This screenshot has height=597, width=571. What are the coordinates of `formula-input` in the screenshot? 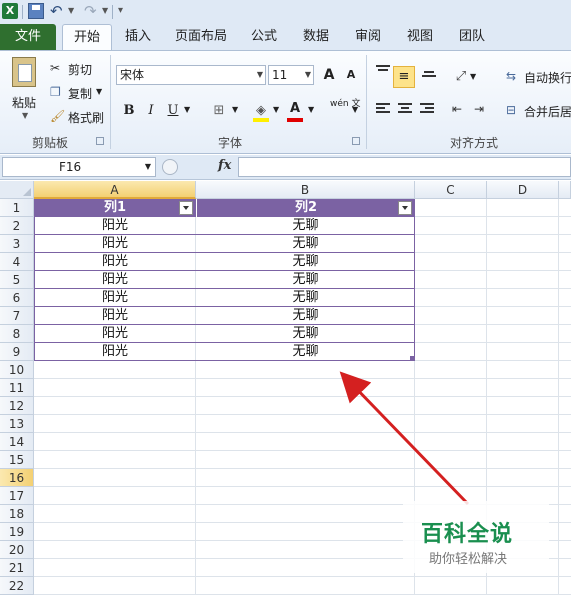 It's located at (404, 167).